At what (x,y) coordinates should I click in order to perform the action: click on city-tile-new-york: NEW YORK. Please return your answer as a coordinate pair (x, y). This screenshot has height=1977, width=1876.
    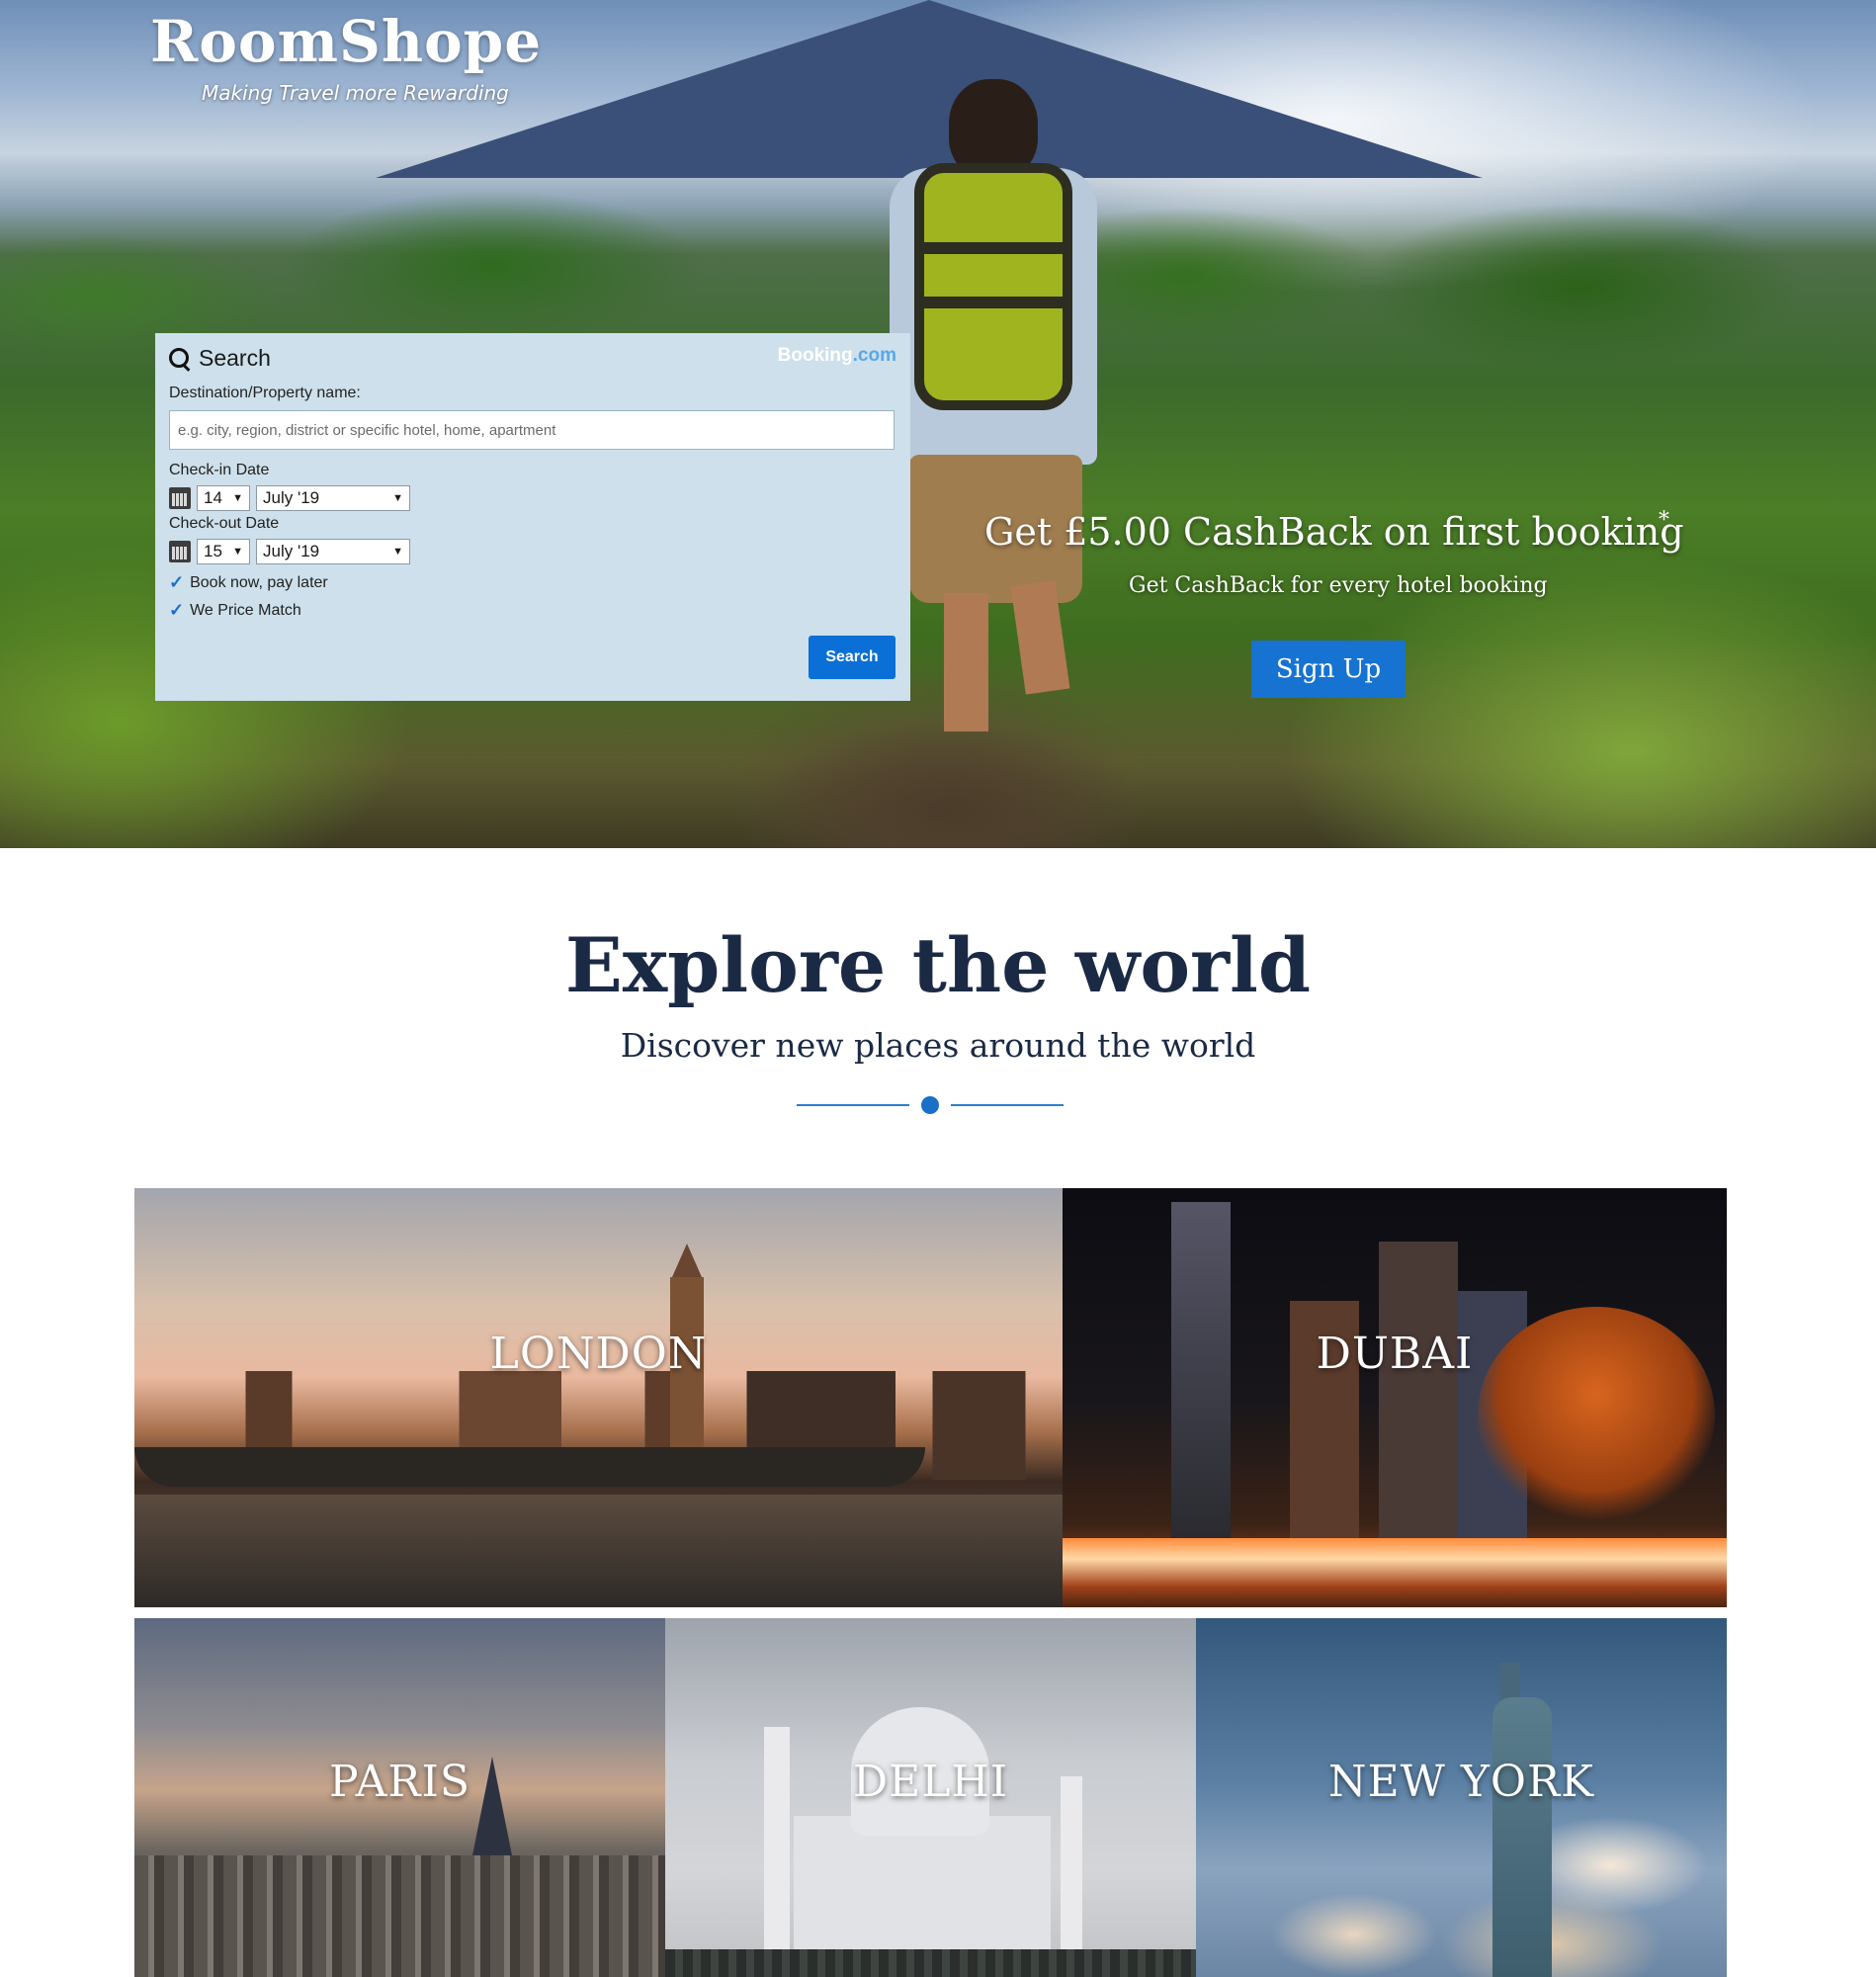
    Looking at the image, I should click on (1461, 1798).